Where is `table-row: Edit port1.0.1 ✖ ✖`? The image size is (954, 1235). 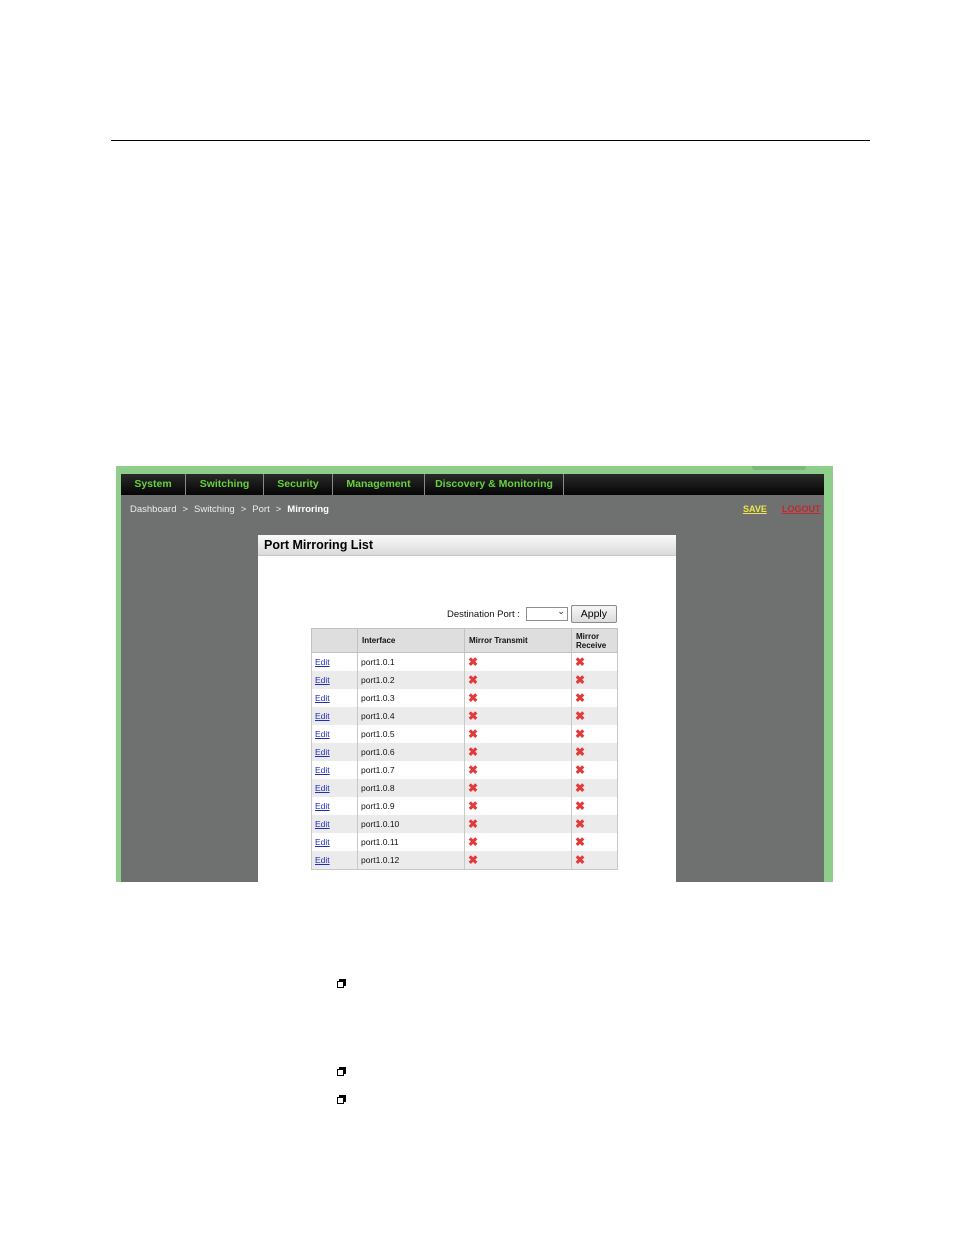
table-row: Edit port1.0.1 ✖ ✖ is located at coordinates (464, 661).